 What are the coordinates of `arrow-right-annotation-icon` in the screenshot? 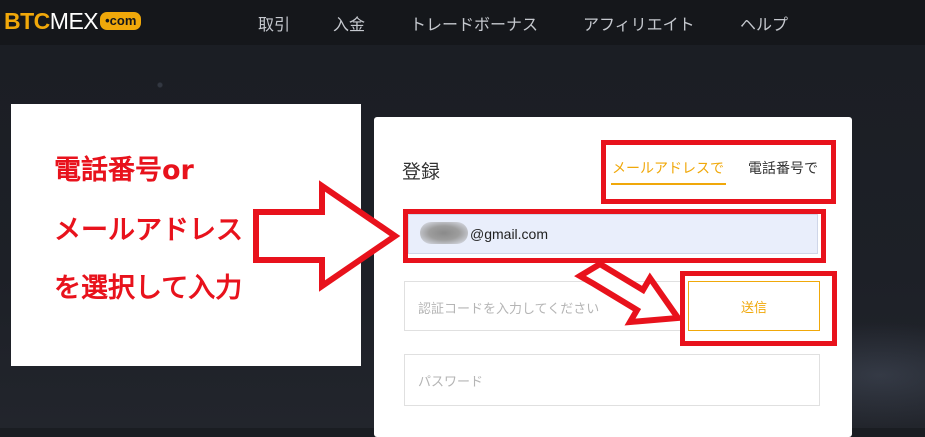 It's located at (327, 236).